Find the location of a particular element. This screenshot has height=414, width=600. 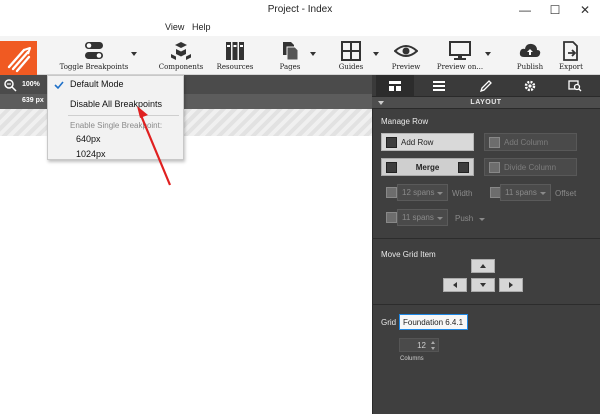

list-tab is located at coordinates (439, 85).